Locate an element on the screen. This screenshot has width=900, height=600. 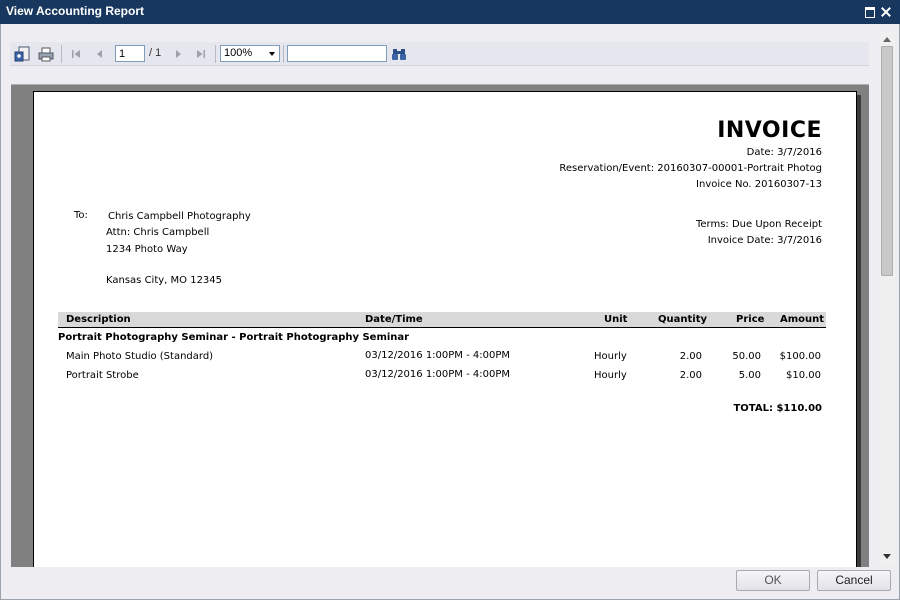
search-input is located at coordinates (337, 53).